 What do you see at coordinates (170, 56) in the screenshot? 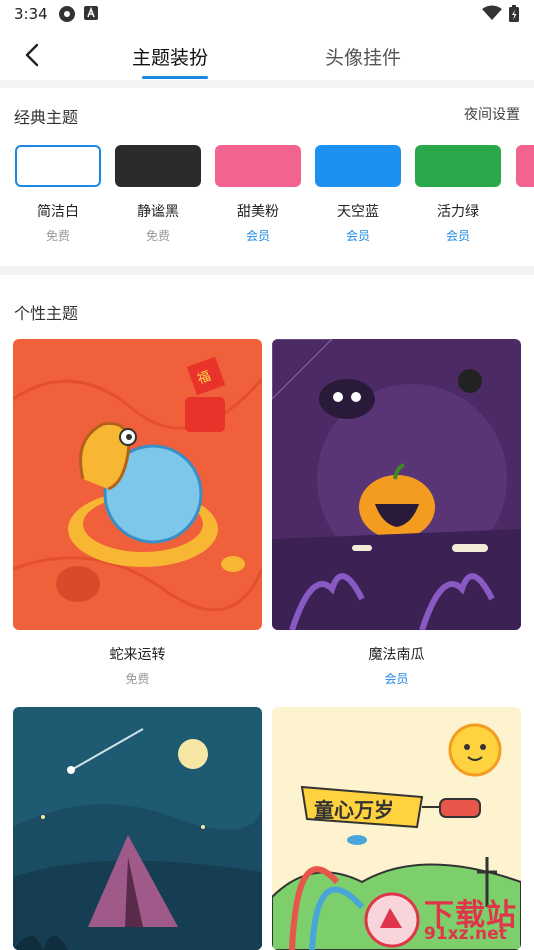
I see `tab-theme-dressup: 主题装扮` at bounding box center [170, 56].